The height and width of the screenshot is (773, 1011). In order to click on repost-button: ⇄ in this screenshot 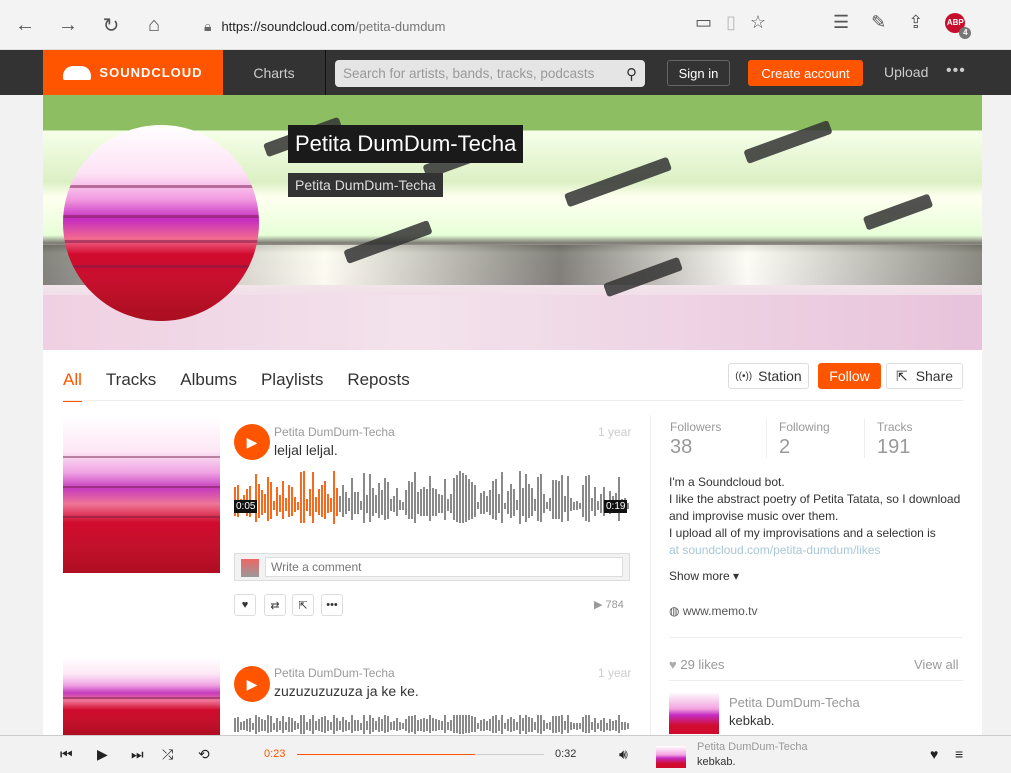, I will do `click(275, 605)`.